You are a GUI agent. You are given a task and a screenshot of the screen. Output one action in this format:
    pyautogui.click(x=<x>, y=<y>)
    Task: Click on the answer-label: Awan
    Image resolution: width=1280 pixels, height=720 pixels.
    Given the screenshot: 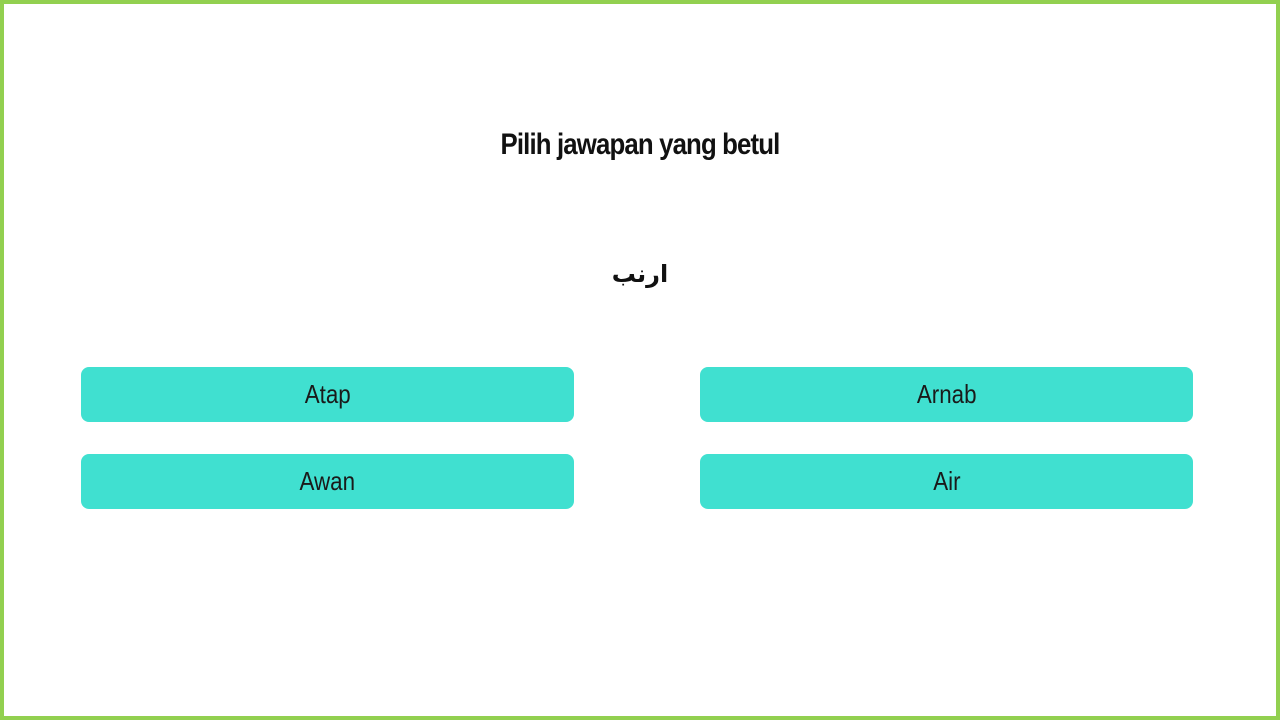 What is the action you would take?
    pyautogui.click(x=327, y=481)
    